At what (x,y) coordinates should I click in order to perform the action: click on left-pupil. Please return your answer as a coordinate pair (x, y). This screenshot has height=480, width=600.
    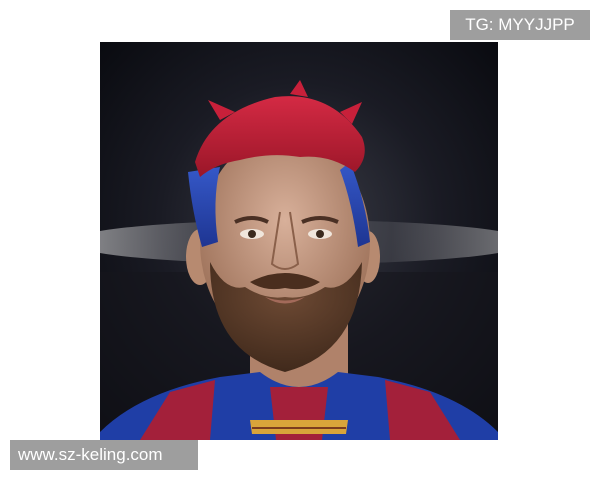
    Looking at the image, I should click on (252, 234).